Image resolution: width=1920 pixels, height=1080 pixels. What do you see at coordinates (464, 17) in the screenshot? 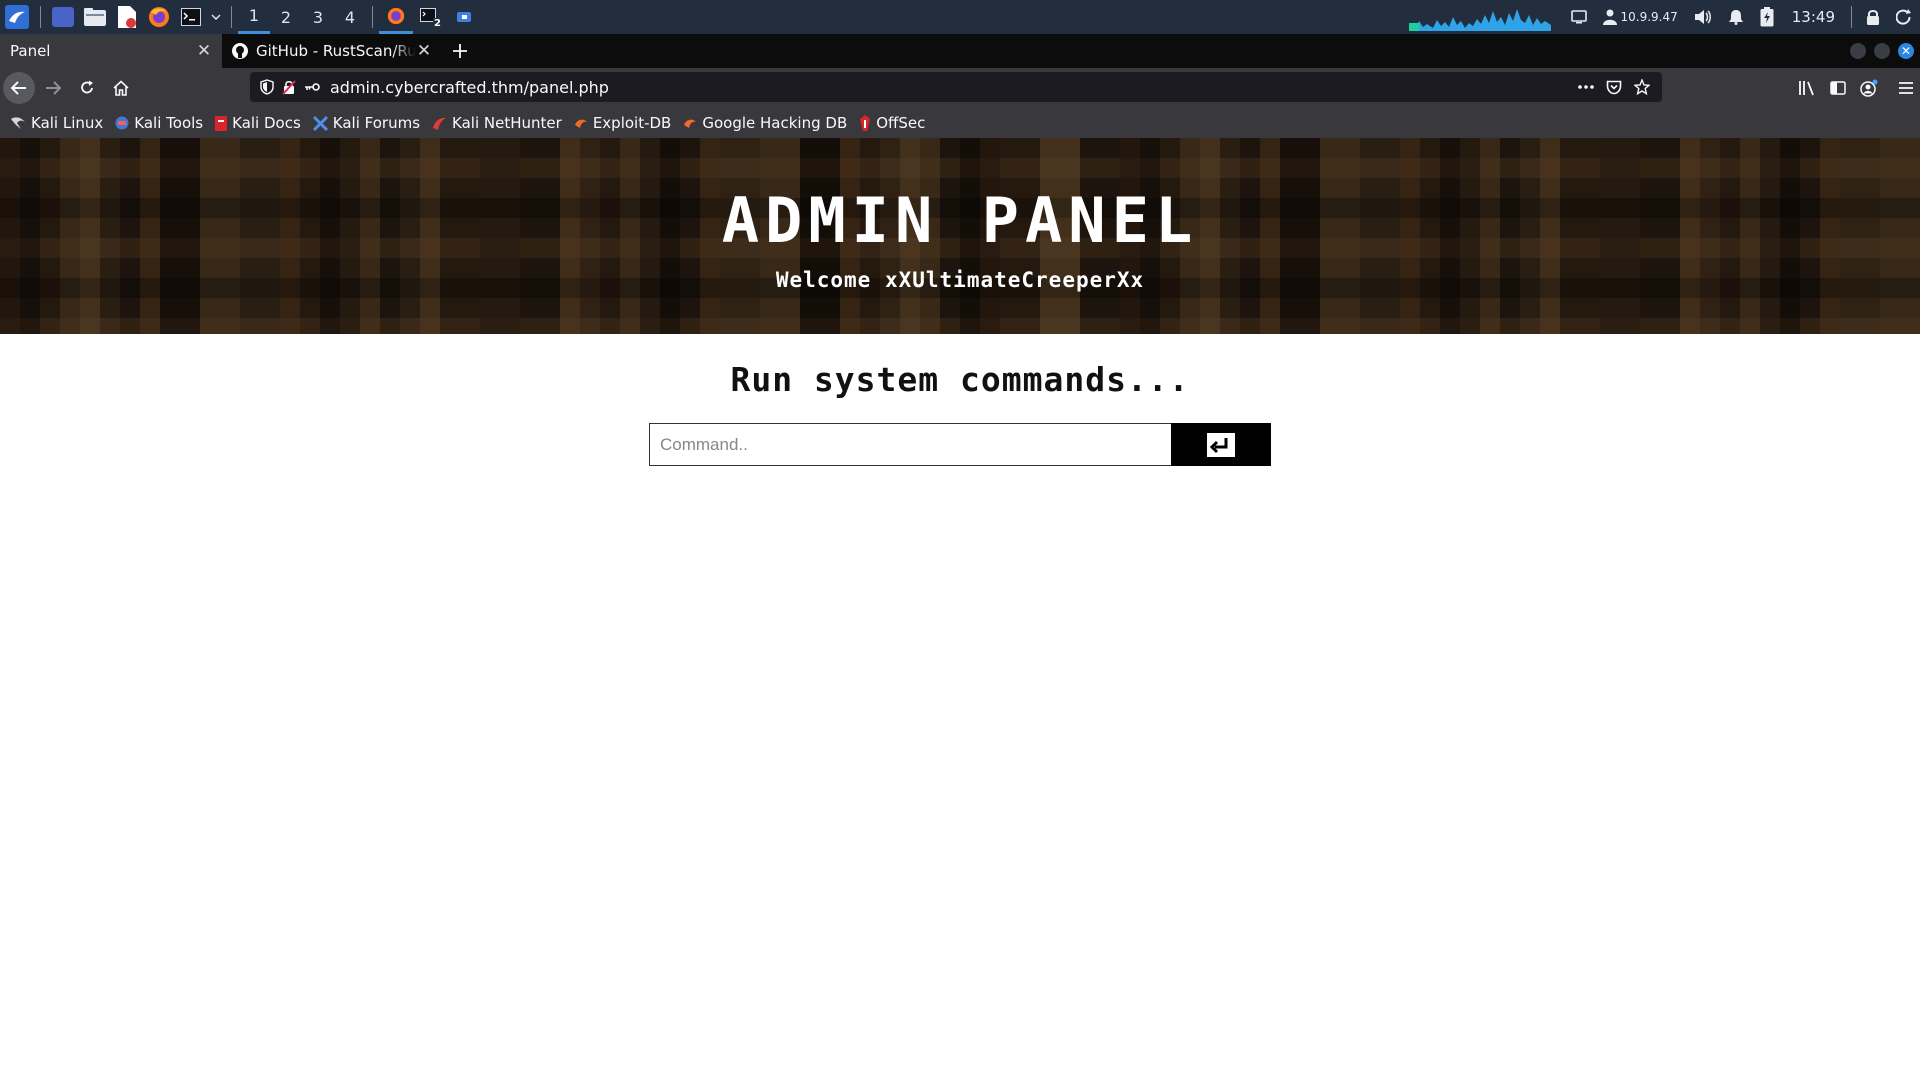
I see `window-app-button` at bounding box center [464, 17].